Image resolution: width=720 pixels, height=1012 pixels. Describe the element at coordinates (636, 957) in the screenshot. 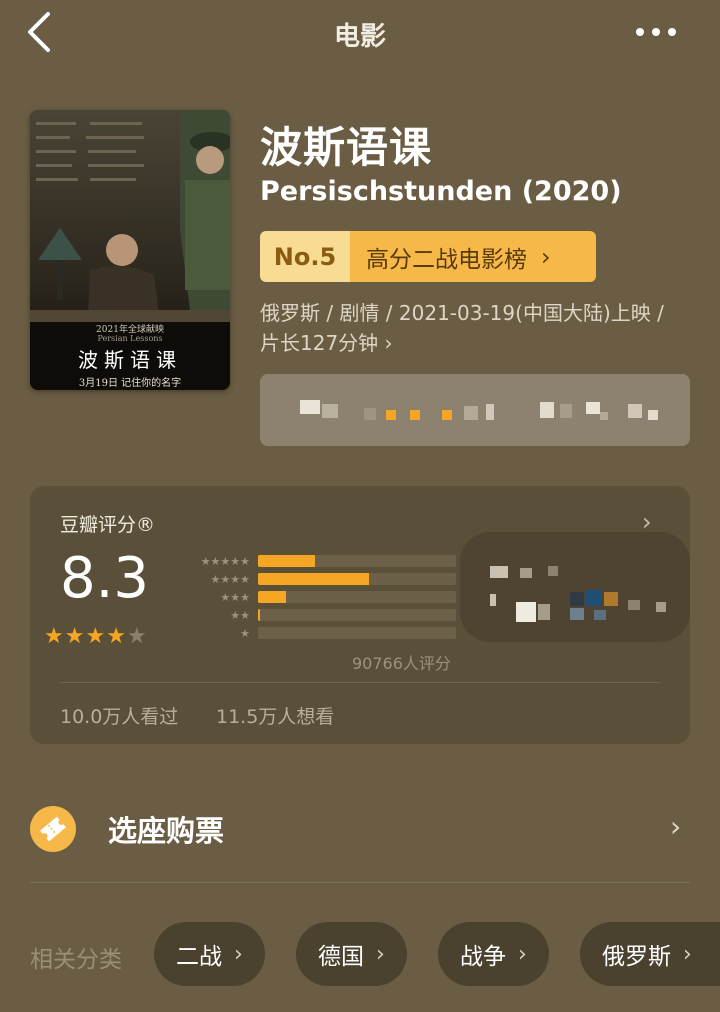

I see `category-tag-label: 俄罗斯` at that location.